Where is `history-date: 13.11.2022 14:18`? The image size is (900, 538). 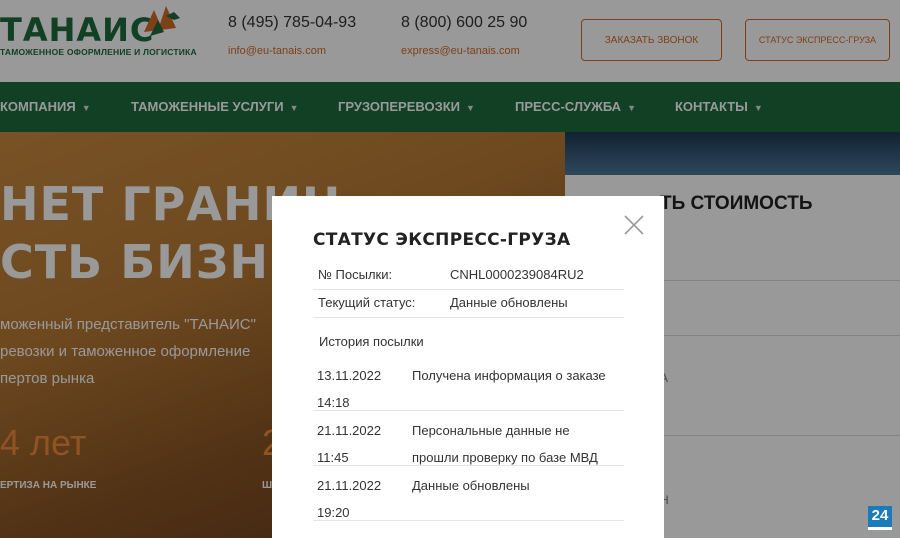
history-date: 13.11.2022 14:18 is located at coordinates (349, 389).